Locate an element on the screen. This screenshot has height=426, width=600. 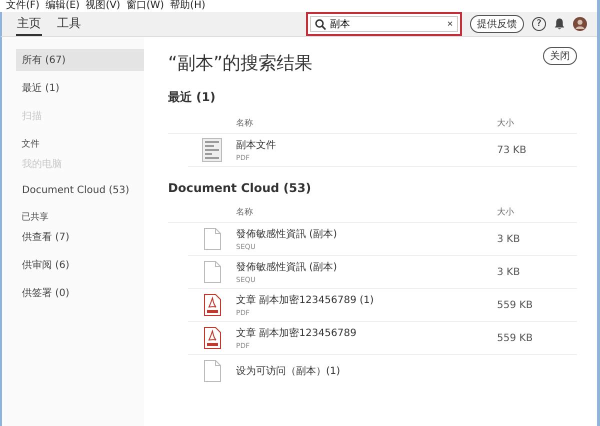
file-name: 文章 副本加密123456789 is located at coordinates (366, 333).